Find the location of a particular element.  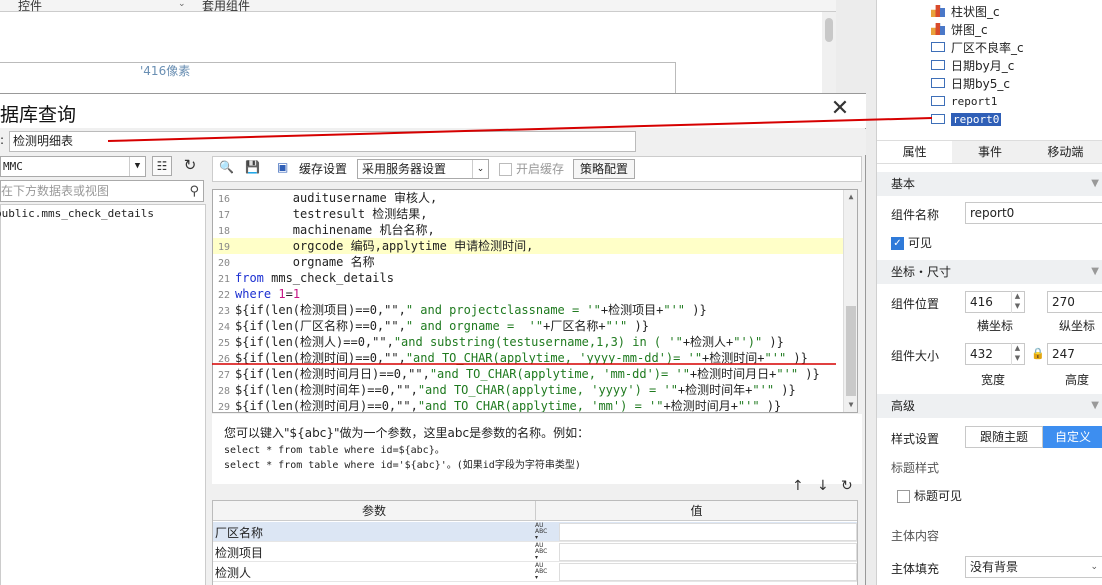

title-visible-checkbox: 标题可见 is located at coordinates (929, 495).